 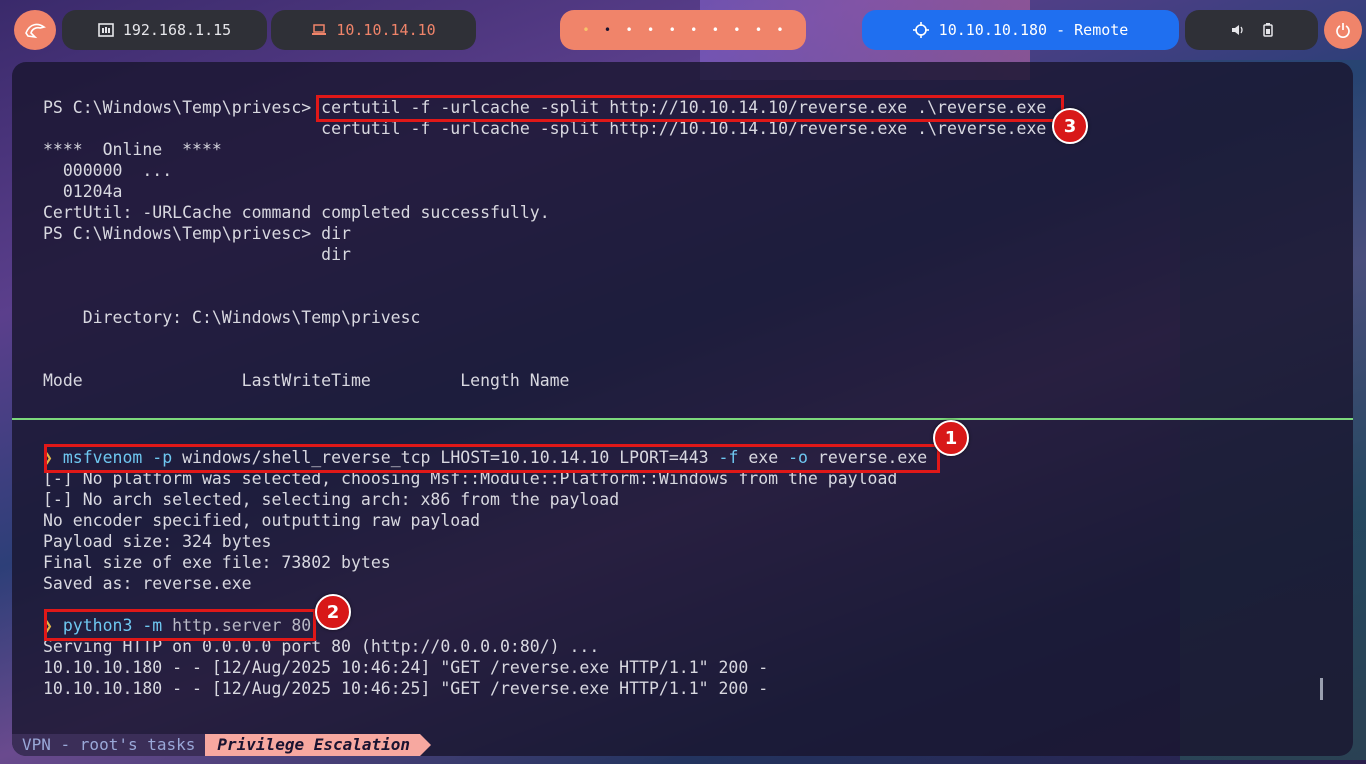 What do you see at coordinates (197, 254) in the screenshot?
I see `terminal-line: dir` at bounding box center [197, 254].